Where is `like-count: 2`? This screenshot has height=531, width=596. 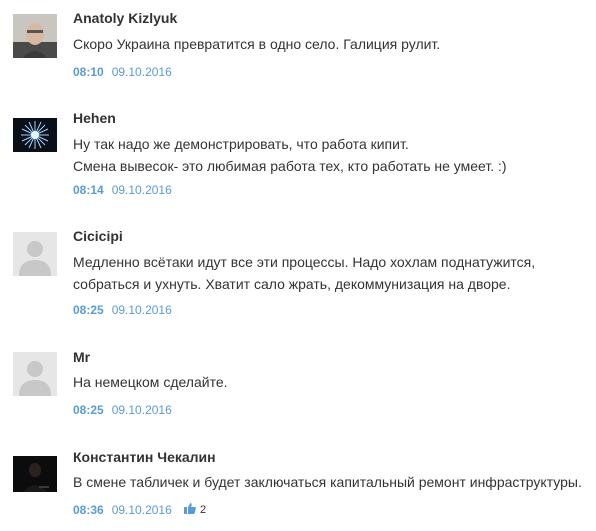
like-count: 2 is located at coordinates (203, 510).